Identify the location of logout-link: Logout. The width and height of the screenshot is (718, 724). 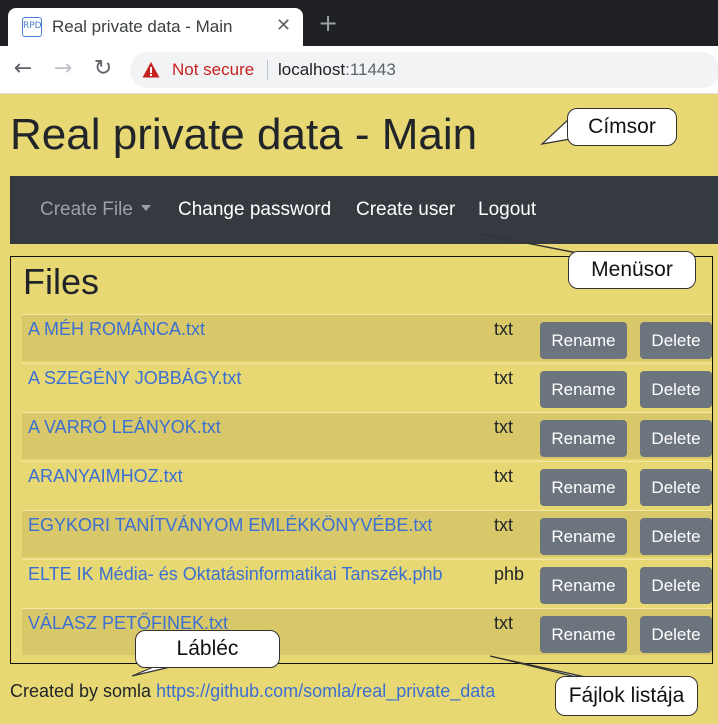
(507, 210).